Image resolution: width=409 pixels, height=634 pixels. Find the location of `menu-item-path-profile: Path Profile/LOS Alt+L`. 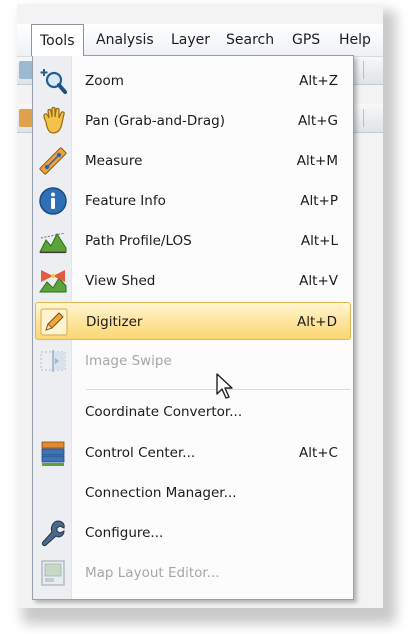

menu-item-path-profile: Path Profile/LOS Alt+L is located at coordinates (193, 241).